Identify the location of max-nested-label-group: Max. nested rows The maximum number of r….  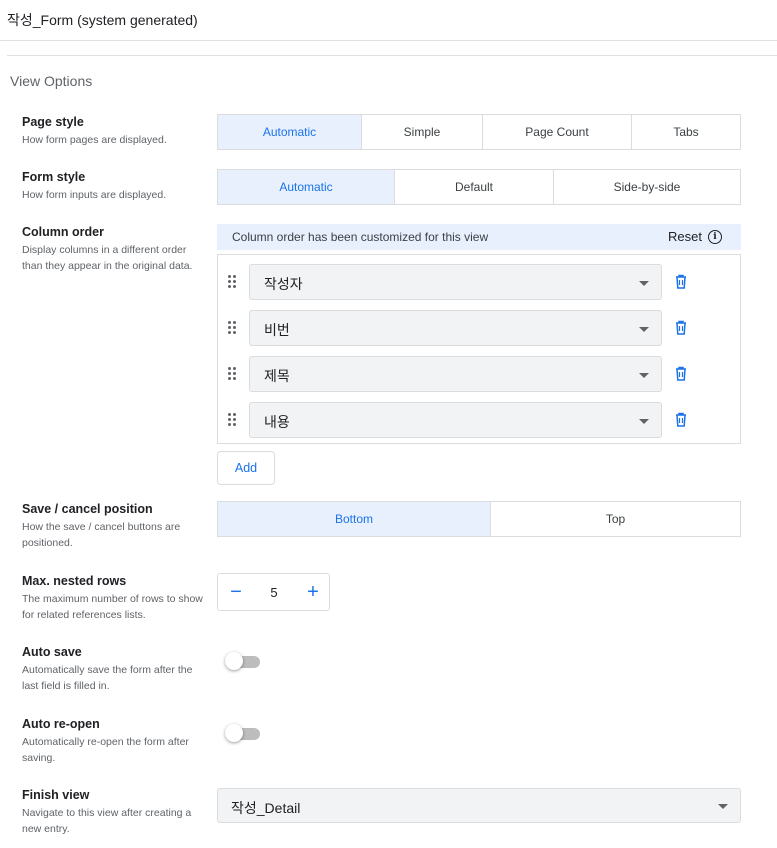
(114, 598).